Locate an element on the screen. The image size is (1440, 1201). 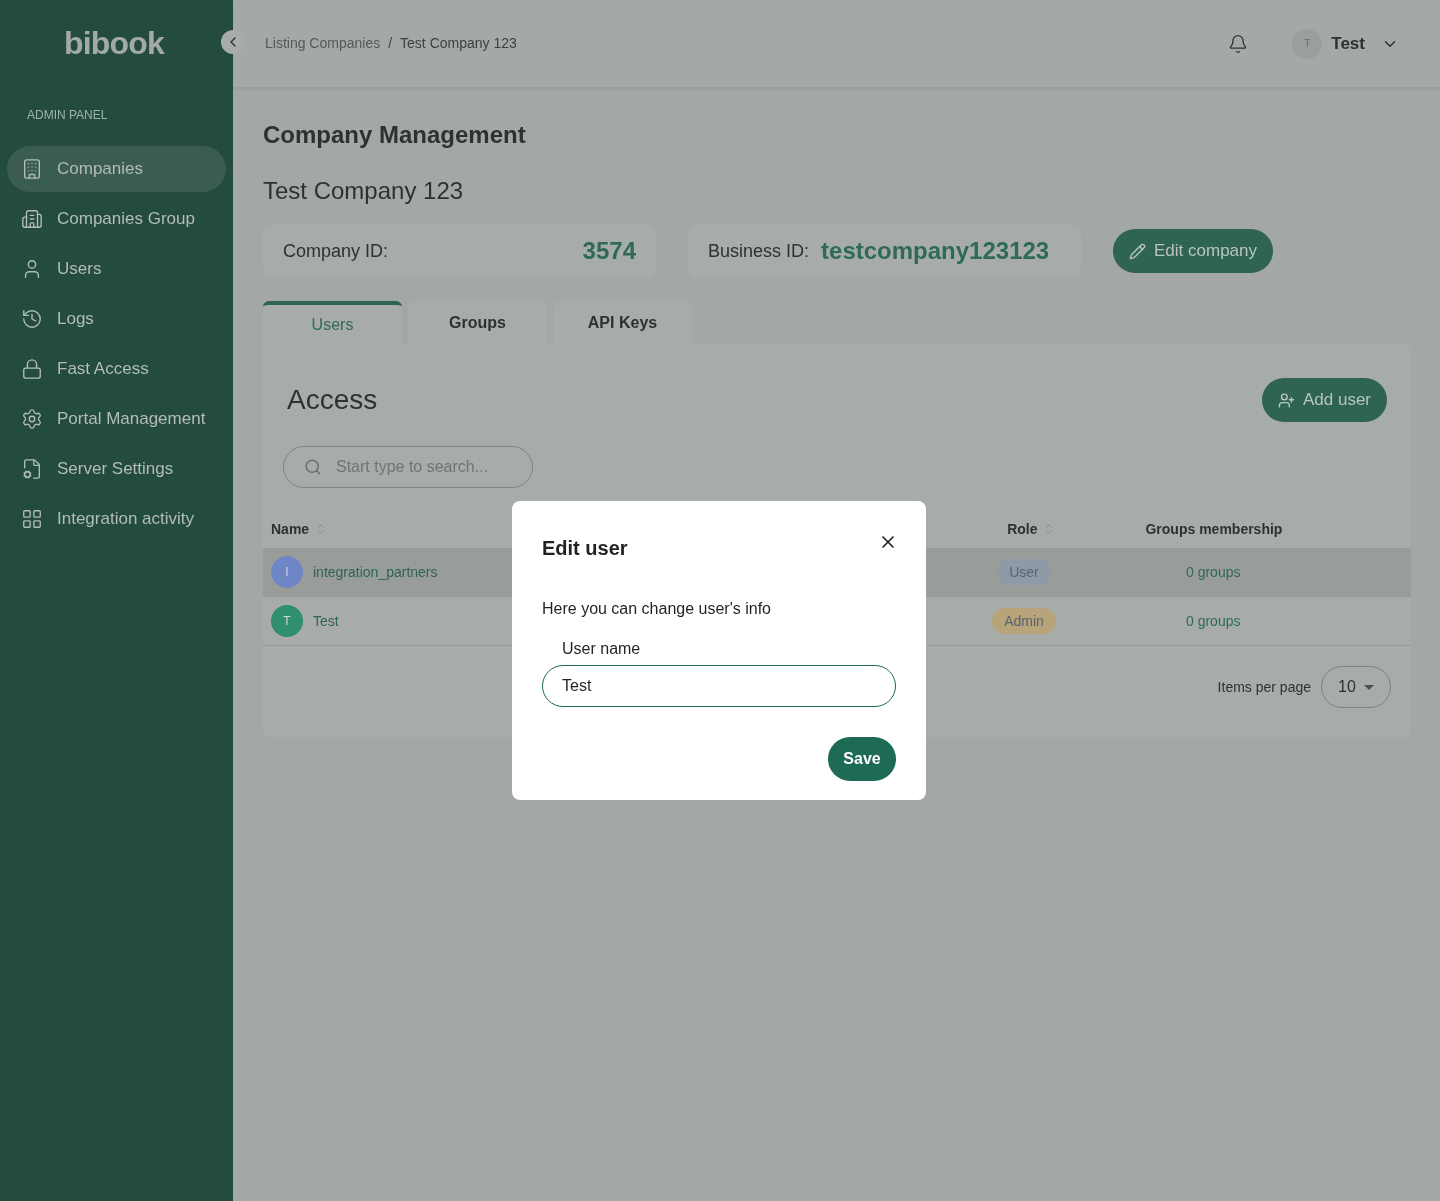
page-title: Company Management is located at coordinates (395, 135).